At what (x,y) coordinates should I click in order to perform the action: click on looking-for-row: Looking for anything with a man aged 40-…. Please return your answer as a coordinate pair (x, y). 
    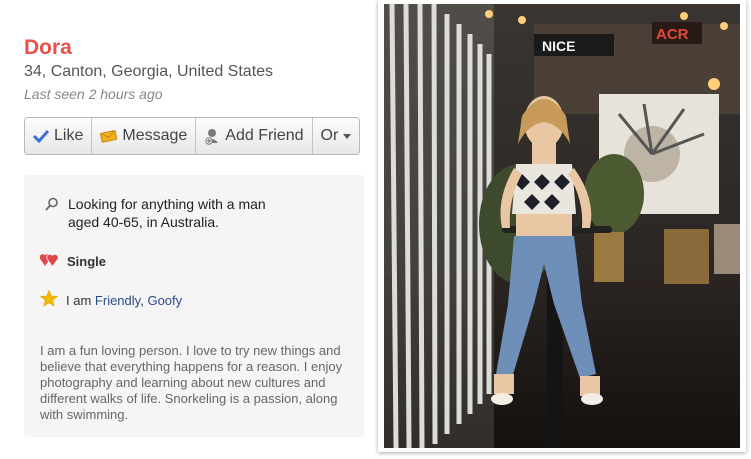
    Looking at the image, I should click on (170, 213).